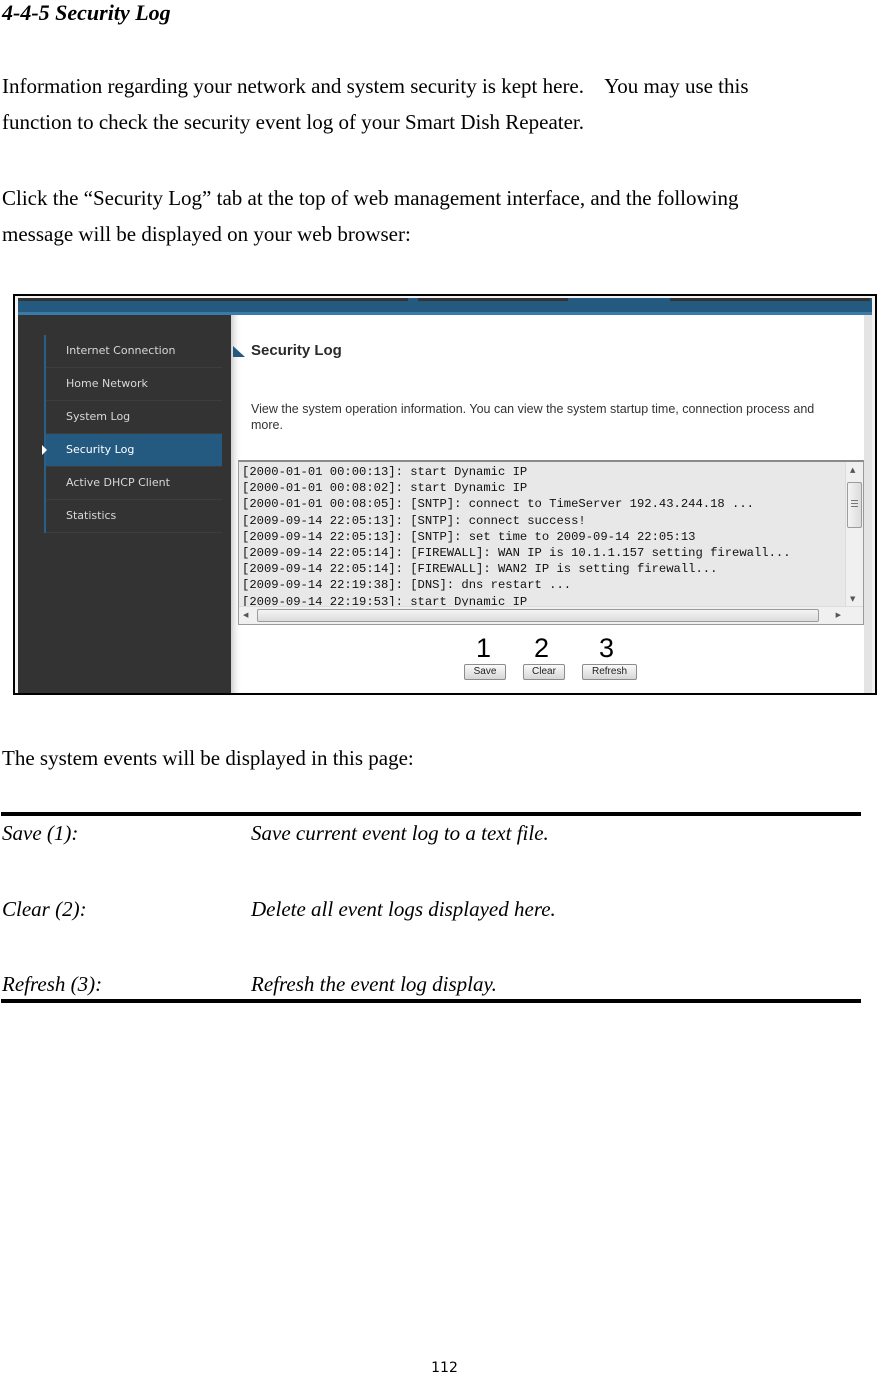  What do you see at coordinates (445, 306) in the screenshot?
I see `top-nav-bar` at bounding box center [445, 306].